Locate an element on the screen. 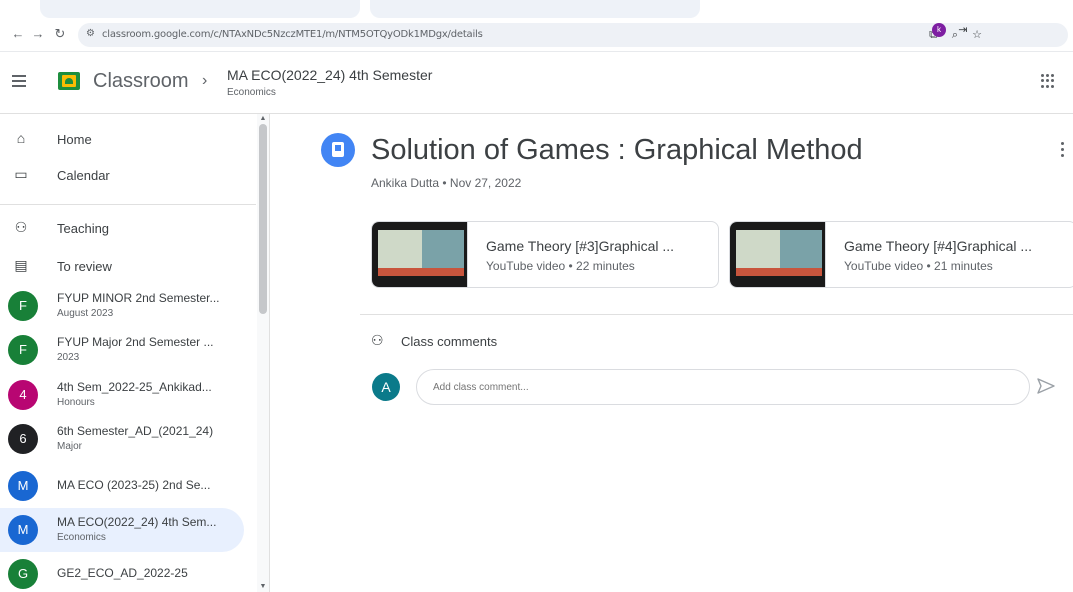  people-icon: ⚇ is located at coordinates (21, 227).